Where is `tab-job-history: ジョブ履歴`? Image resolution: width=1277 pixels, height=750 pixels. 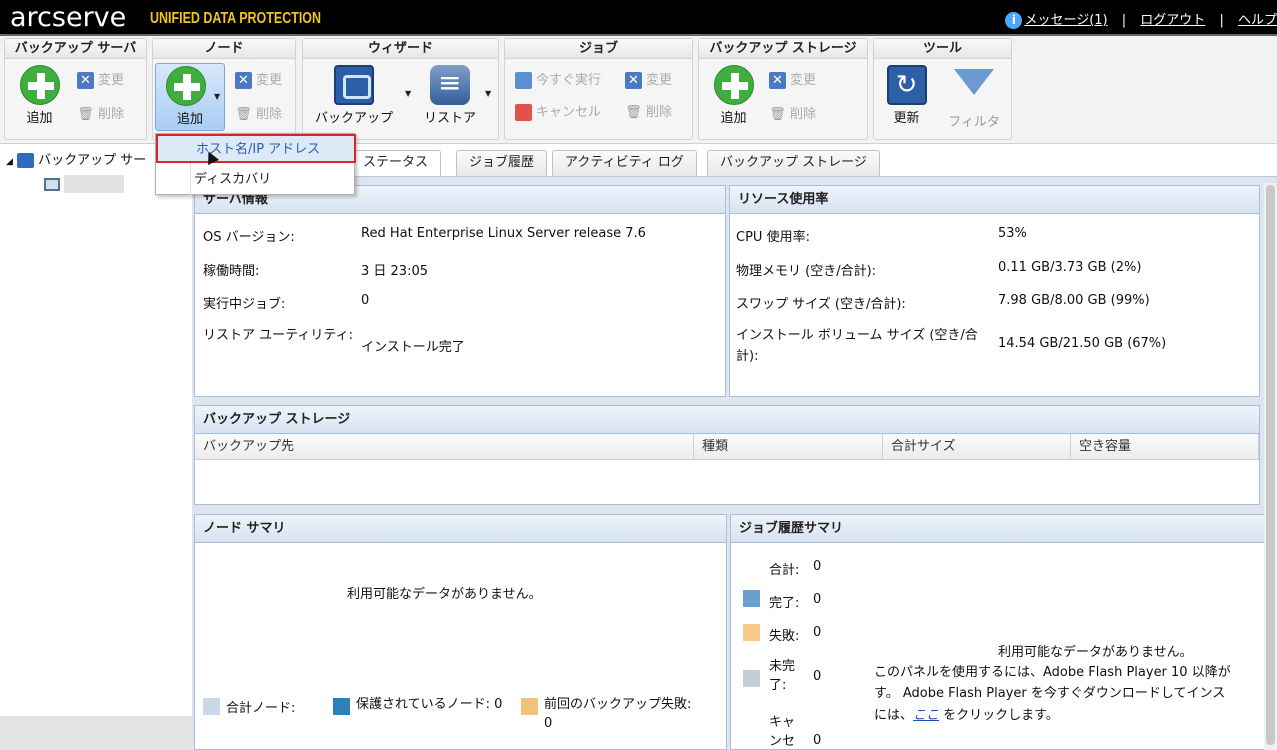 tab-job-history: ジョブ履歴 is located at coordinates (502, 163).